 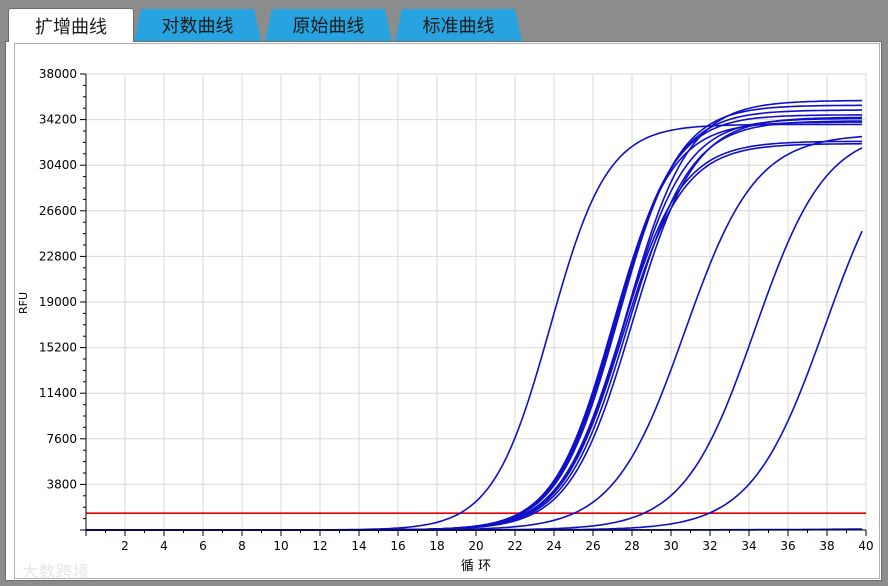 What do you see at coordinates (709, 546) in the screenshot?
I see `x-tick-label: 32` at bounding box center [709, 546].